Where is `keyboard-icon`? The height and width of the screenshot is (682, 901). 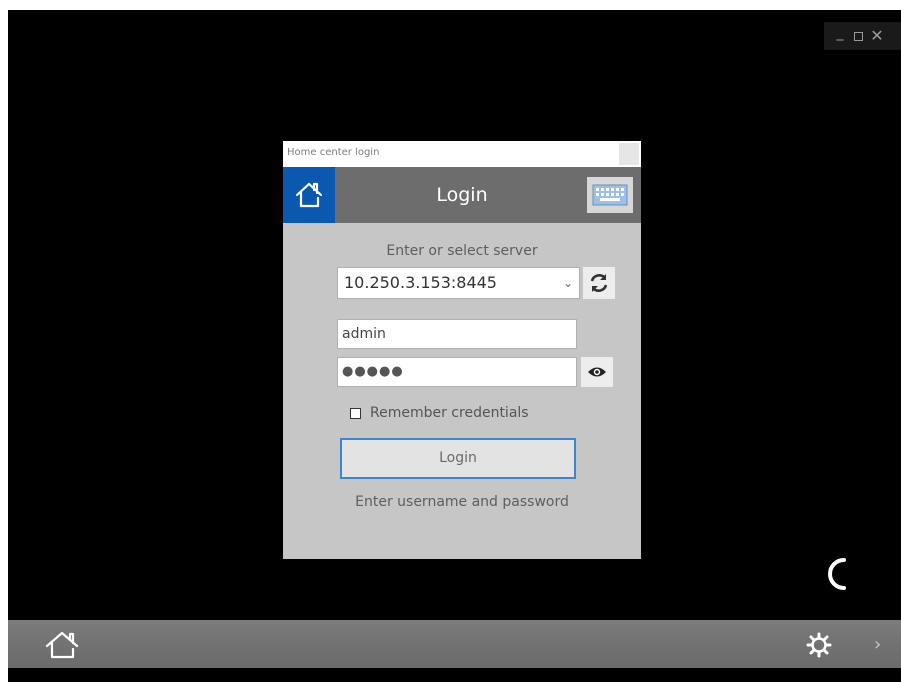
keyboard-icon is located at coordinates (610, 195).